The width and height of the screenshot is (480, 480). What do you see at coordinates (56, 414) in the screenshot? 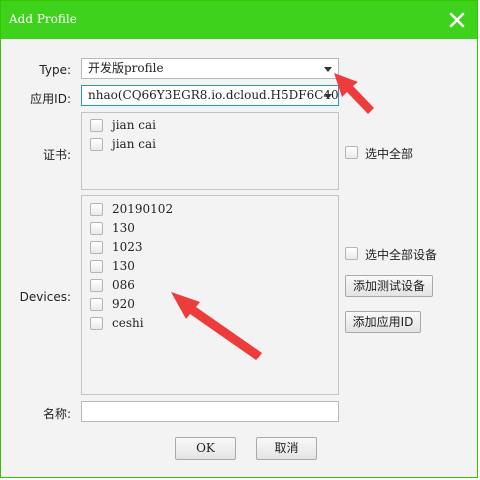
I see `name-label: 名称:` at bounding box center [56, 414].